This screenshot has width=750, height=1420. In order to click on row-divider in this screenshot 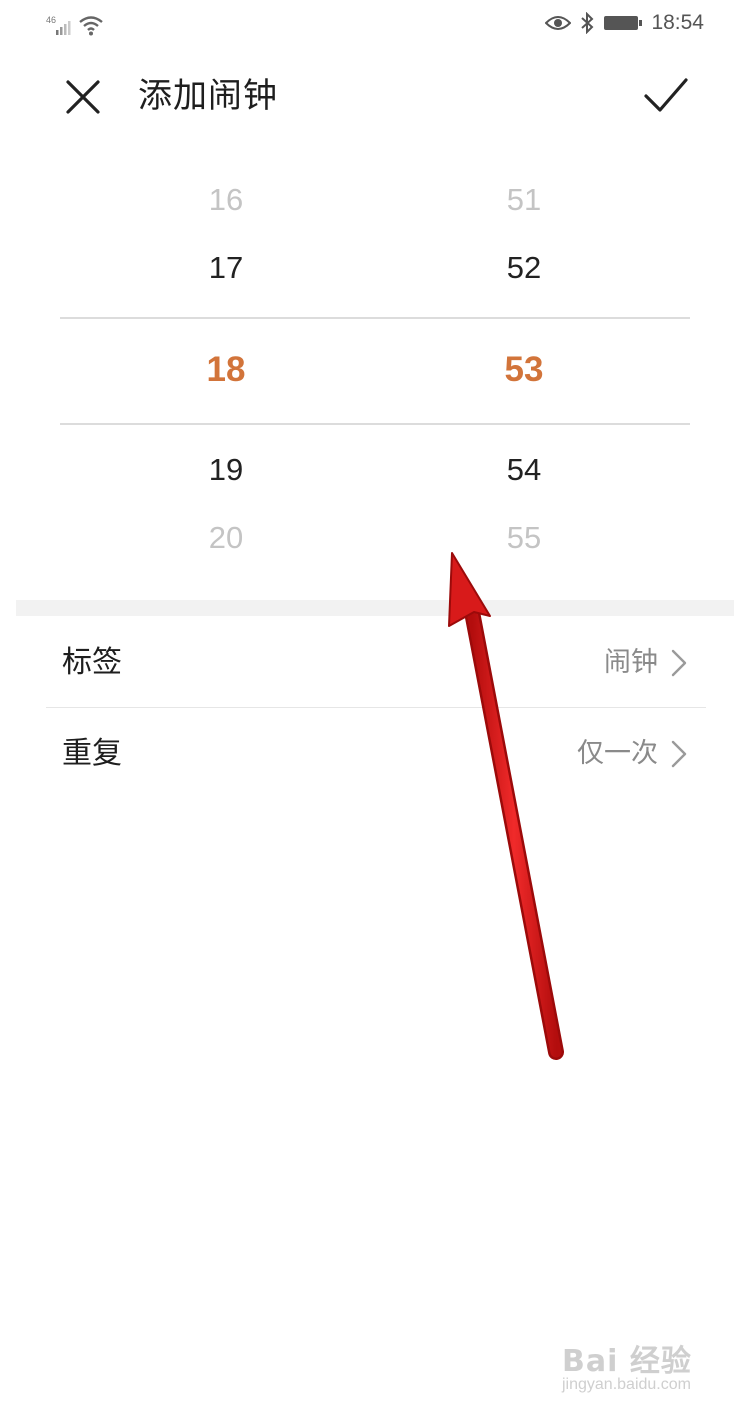, I will do `click(376, 707)`.